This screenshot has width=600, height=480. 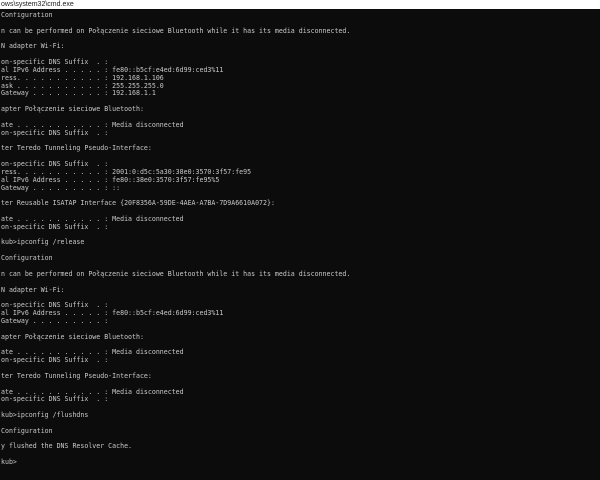 I want to click on window-titlebar: ows\system32\cmd.exe, so click(x=300, y=4).